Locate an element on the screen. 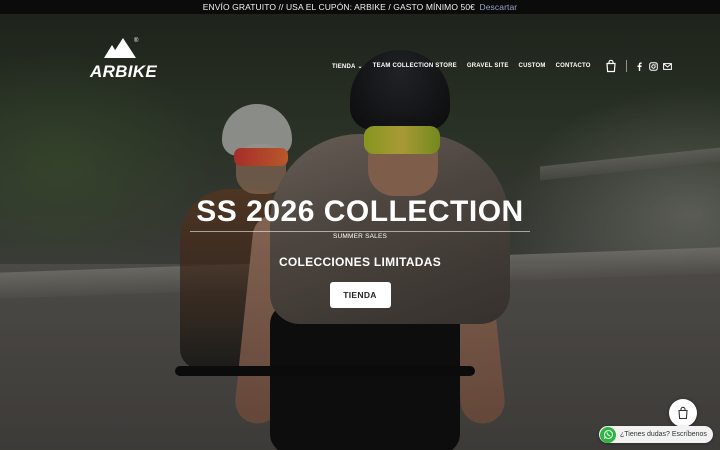  registered-mark: ® is located at coordinates (136, 41).